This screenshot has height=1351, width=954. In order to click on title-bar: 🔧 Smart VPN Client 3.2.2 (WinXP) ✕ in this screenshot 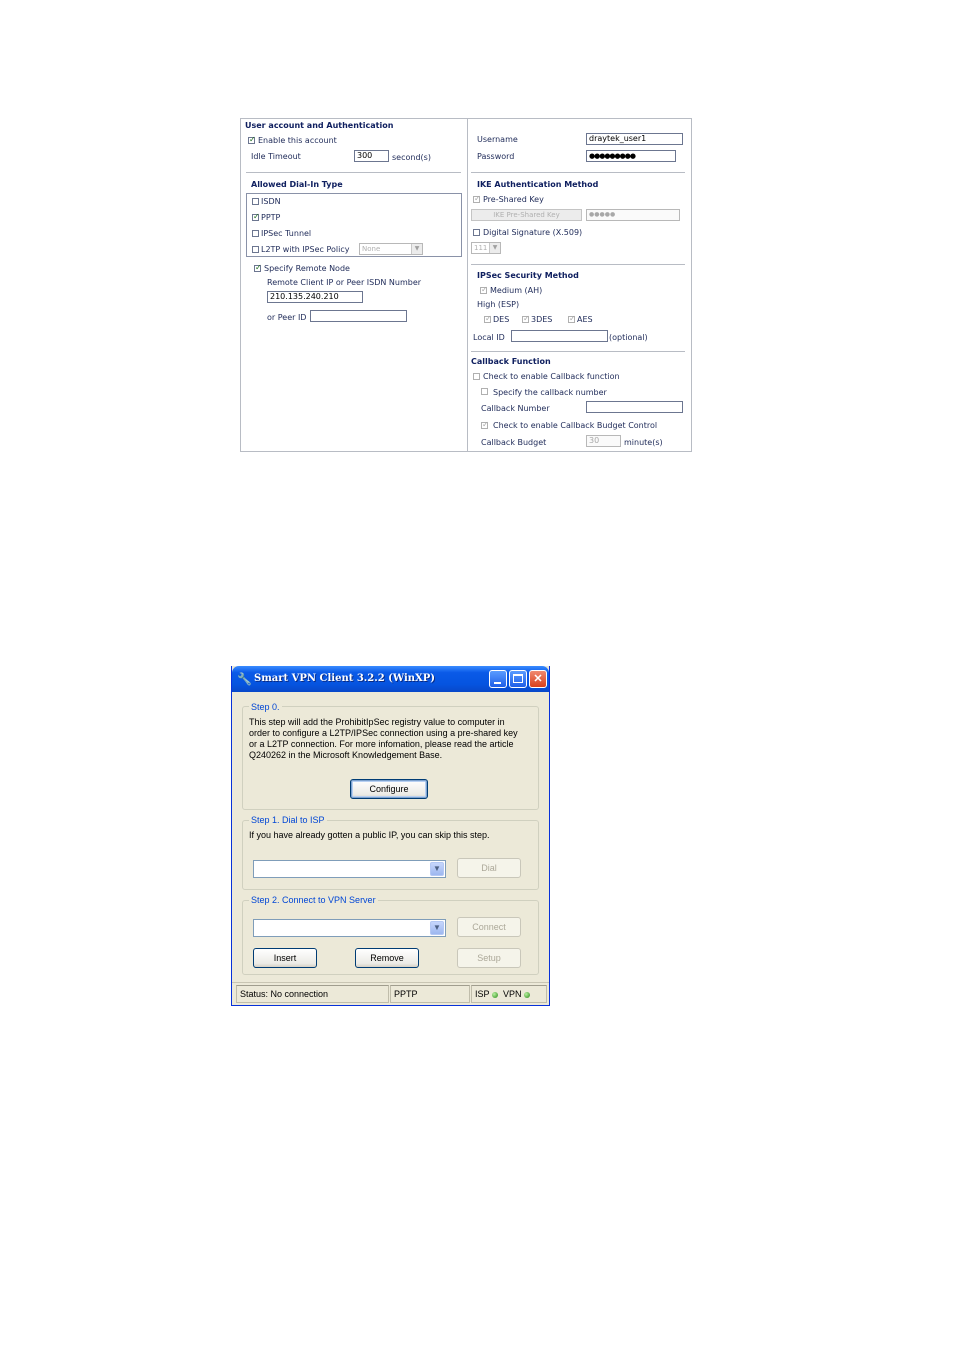, I will do `click(390, 679)`.